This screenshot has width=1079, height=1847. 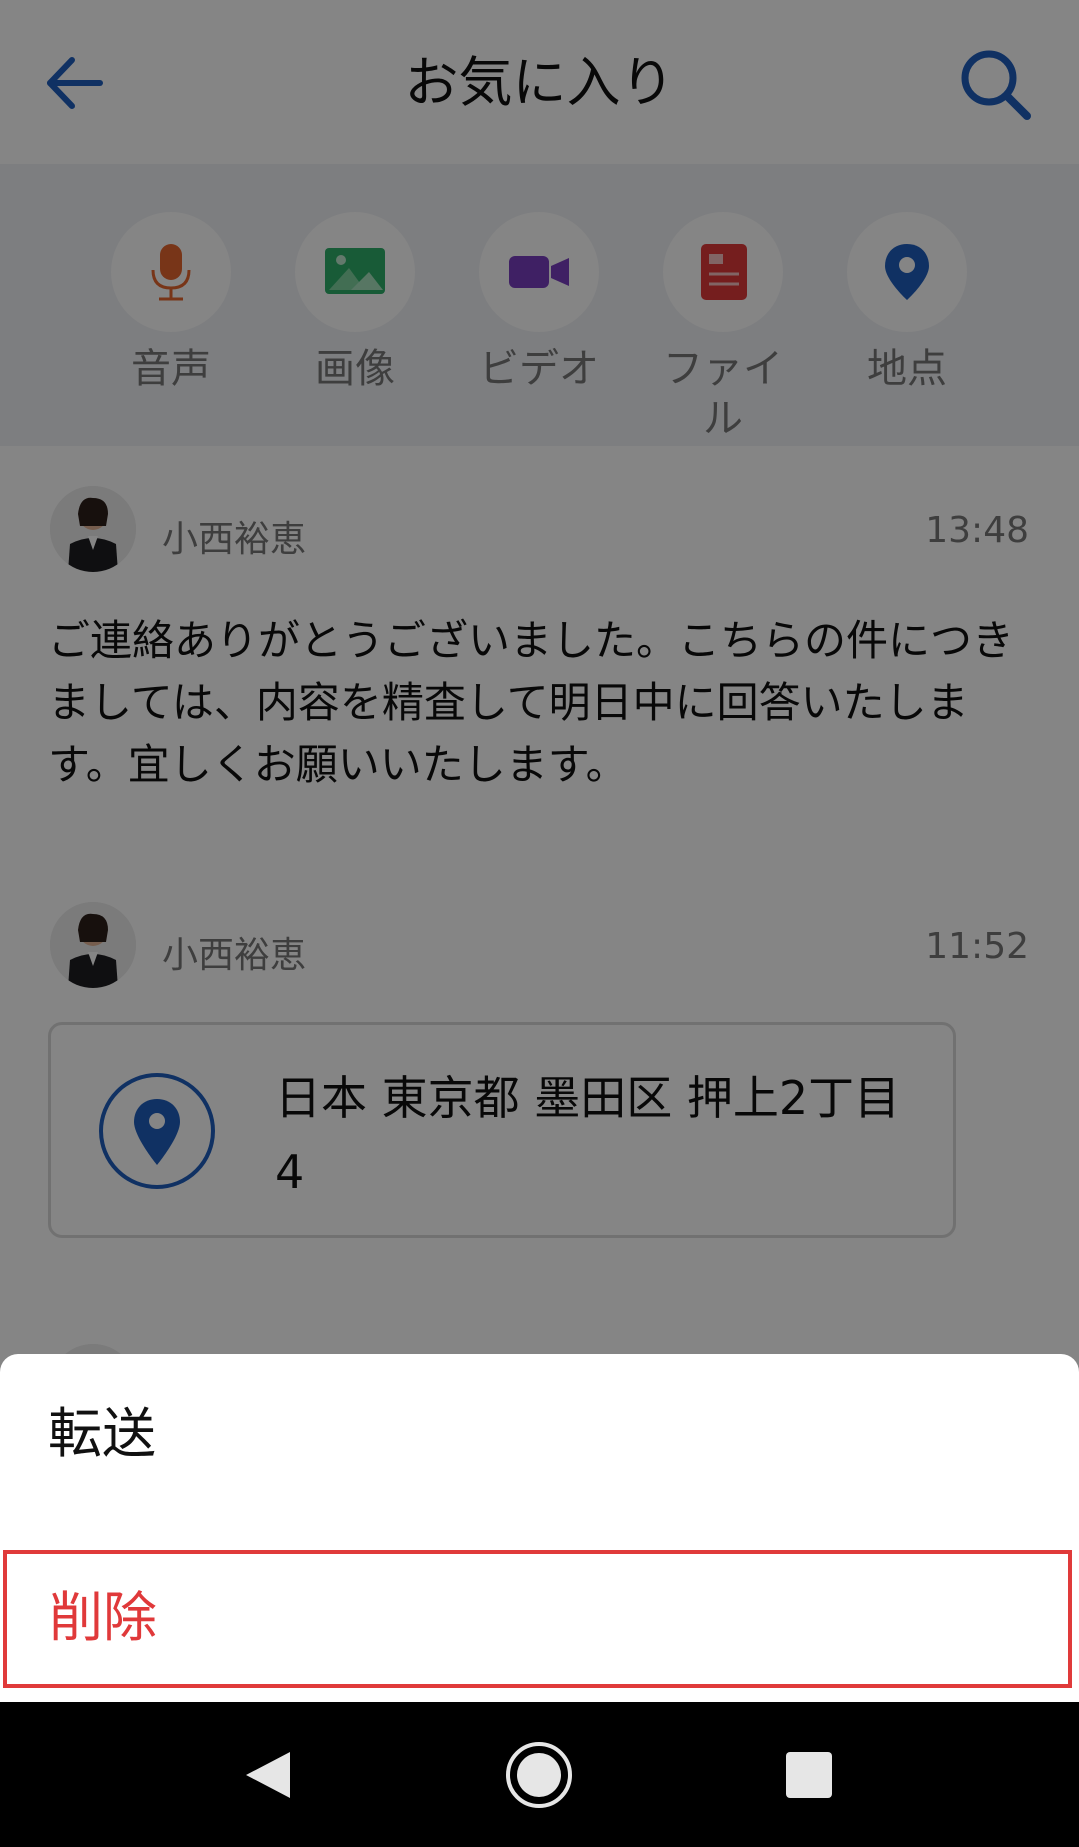 I want to click on system-navigation-bar, so click(x=539, y=1774).